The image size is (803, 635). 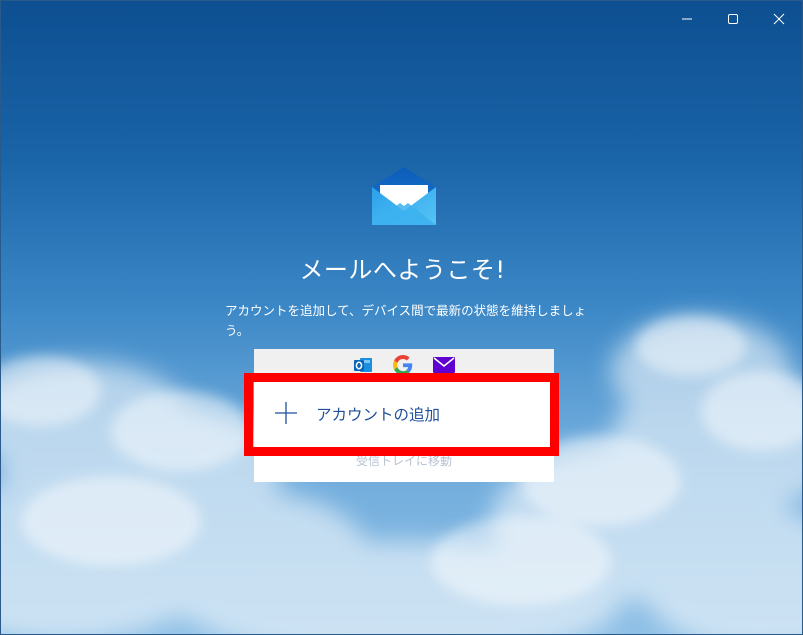 I want to click on close-button, so click(x=779, y=19).